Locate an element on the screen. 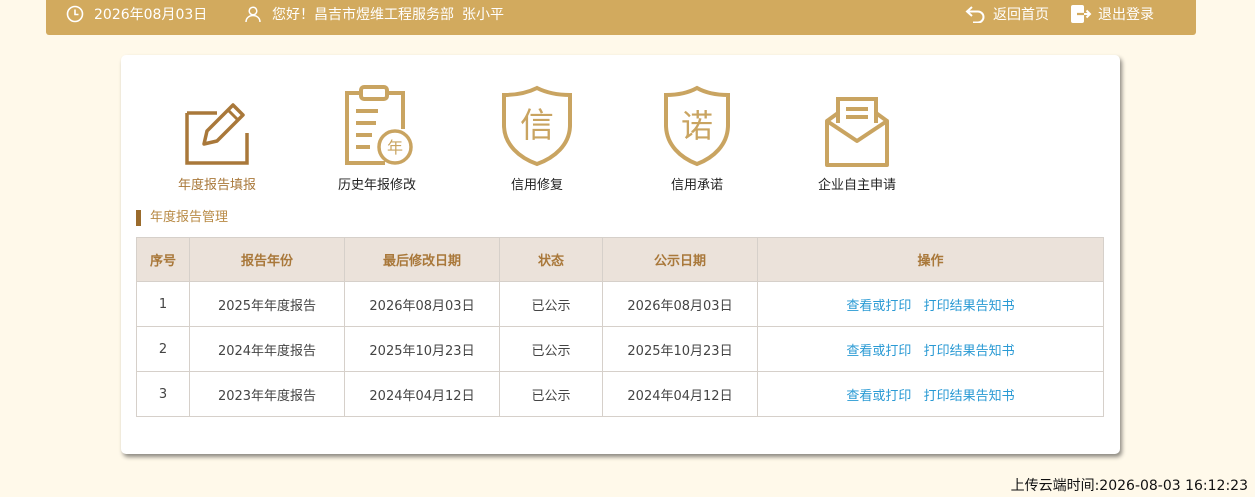  cell-modified: 2024年04月12日 is located at coordinates (422, 394).